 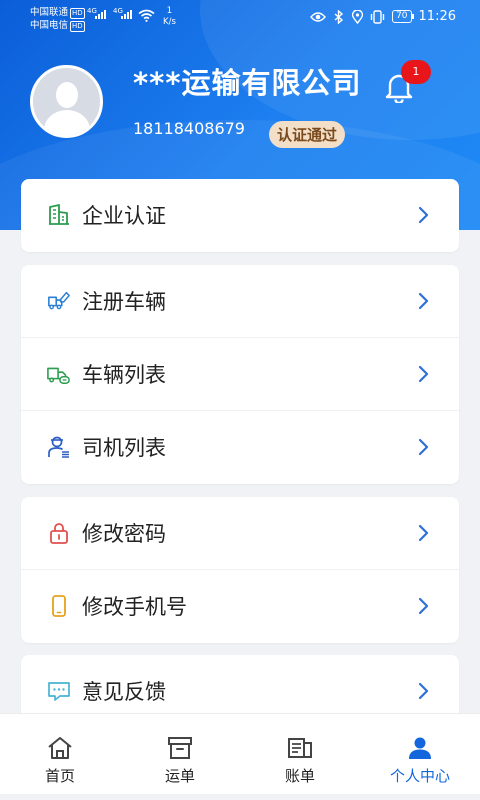 What do you see at coordinates (58, 447) in the screenshot?
I see `driver-list-icon` at bounding box center [58, 447].